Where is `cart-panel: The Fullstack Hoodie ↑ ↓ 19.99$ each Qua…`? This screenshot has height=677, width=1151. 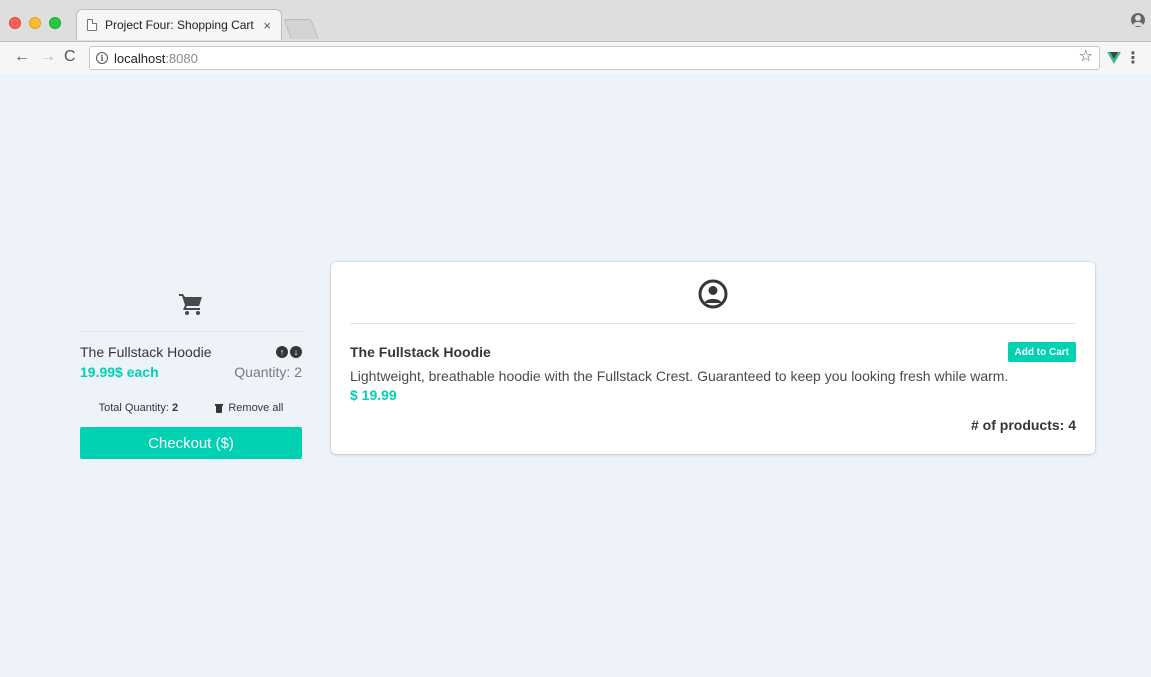
cart-panel: The Fullstack Hoodie ↑ ↓ 19.99$ each Qua… is located at coordinates (191, 372).